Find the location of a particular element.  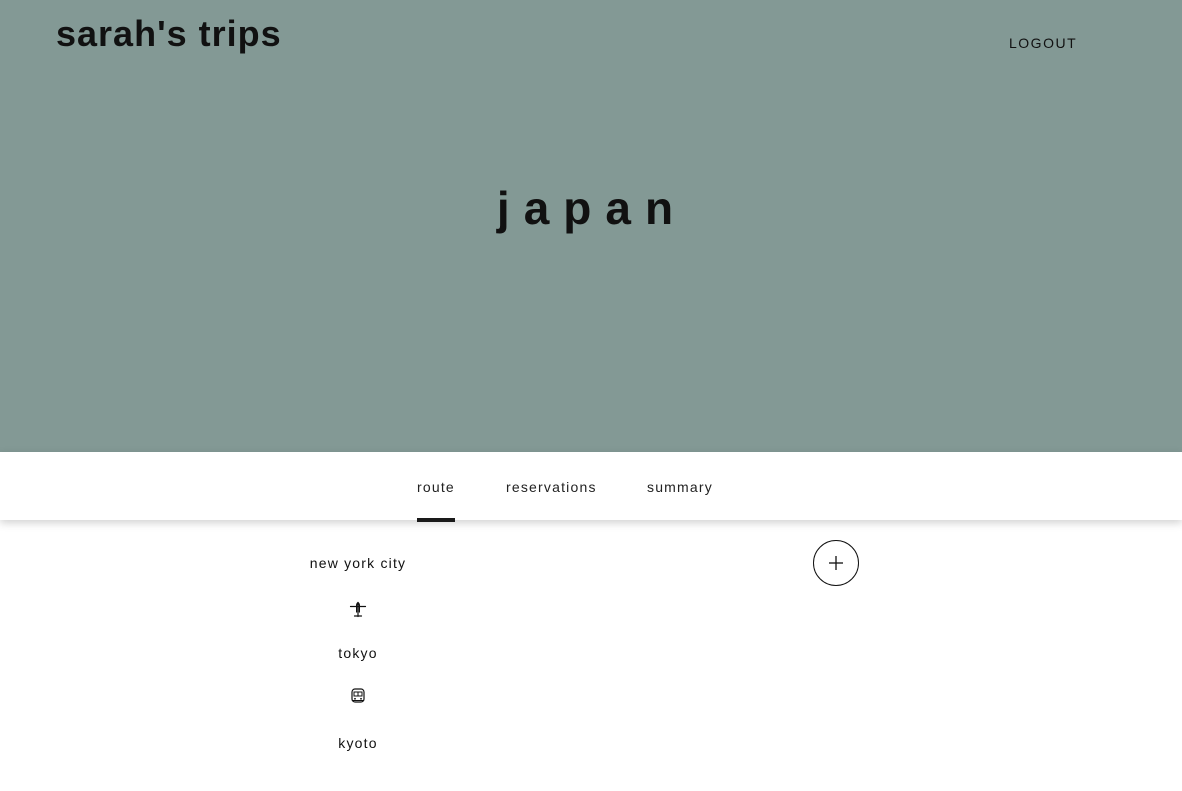

tab-route: route is located at coordinates (436, 487).